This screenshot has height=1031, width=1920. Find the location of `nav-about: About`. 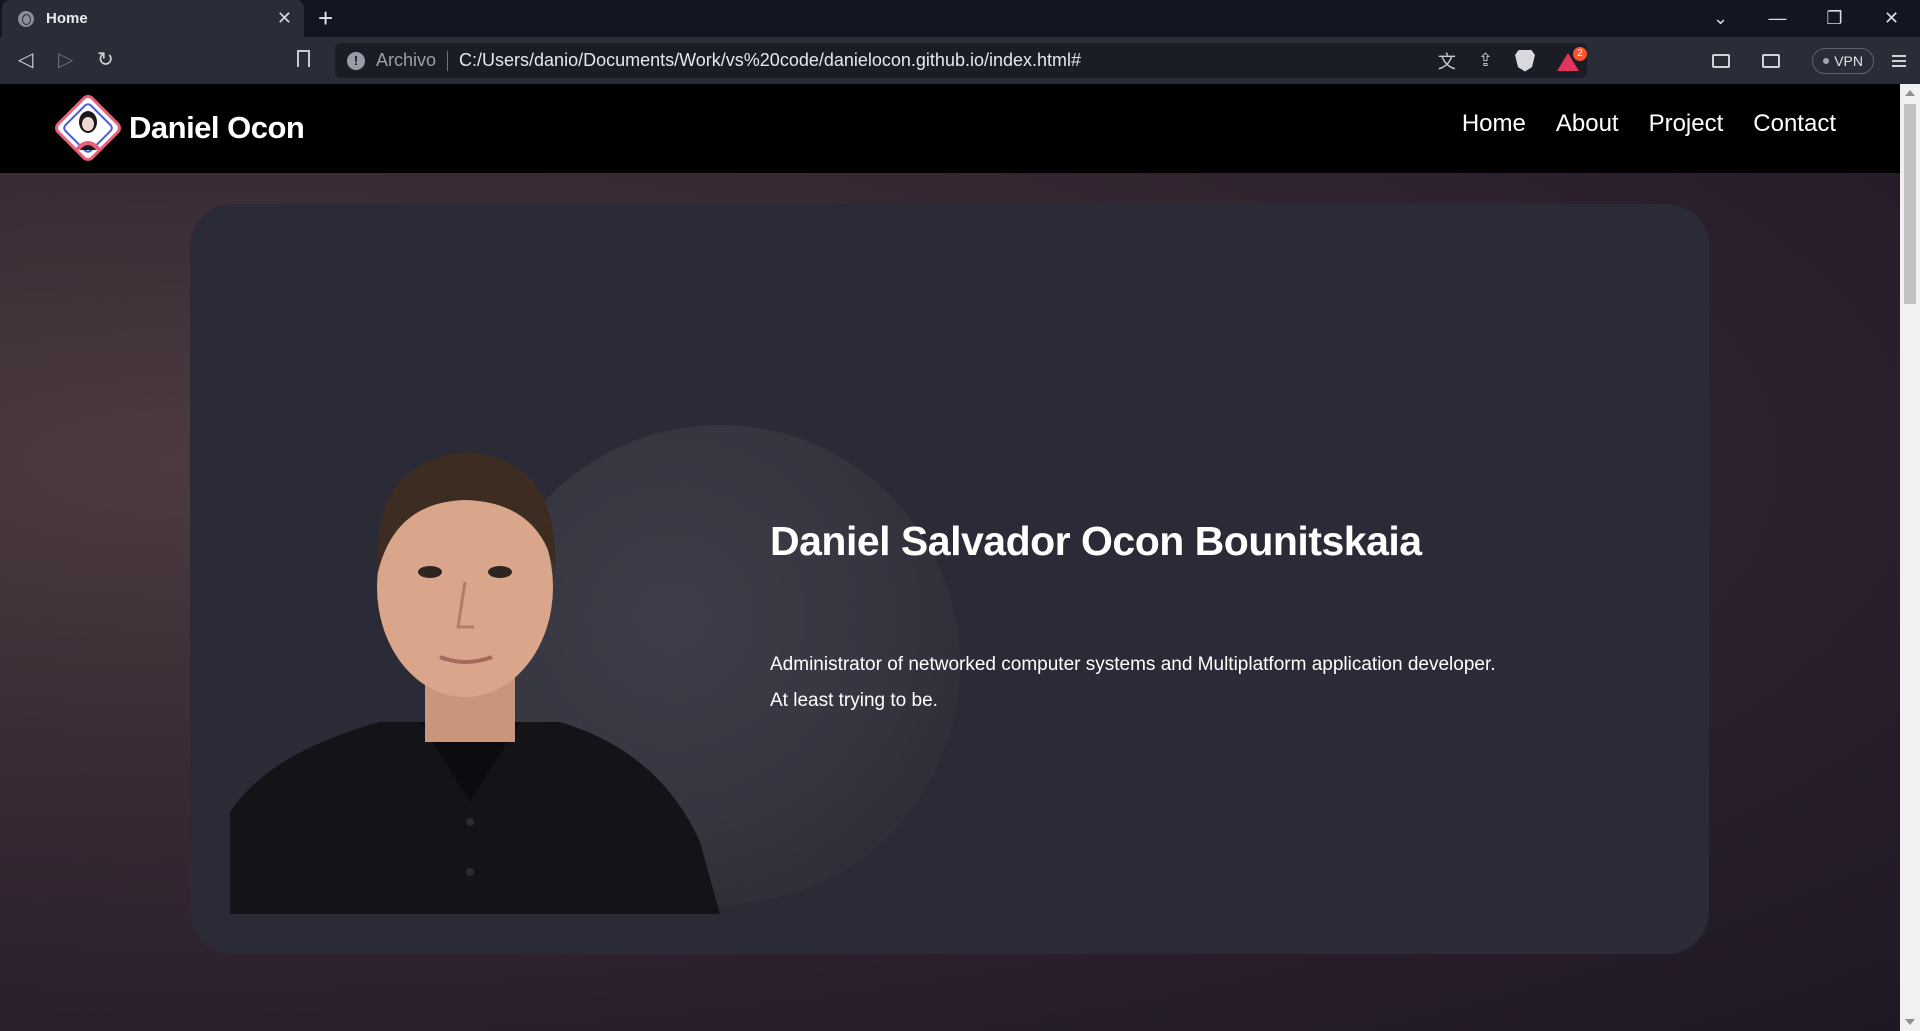

nav-about: About is located at coordinates (1587, 124).